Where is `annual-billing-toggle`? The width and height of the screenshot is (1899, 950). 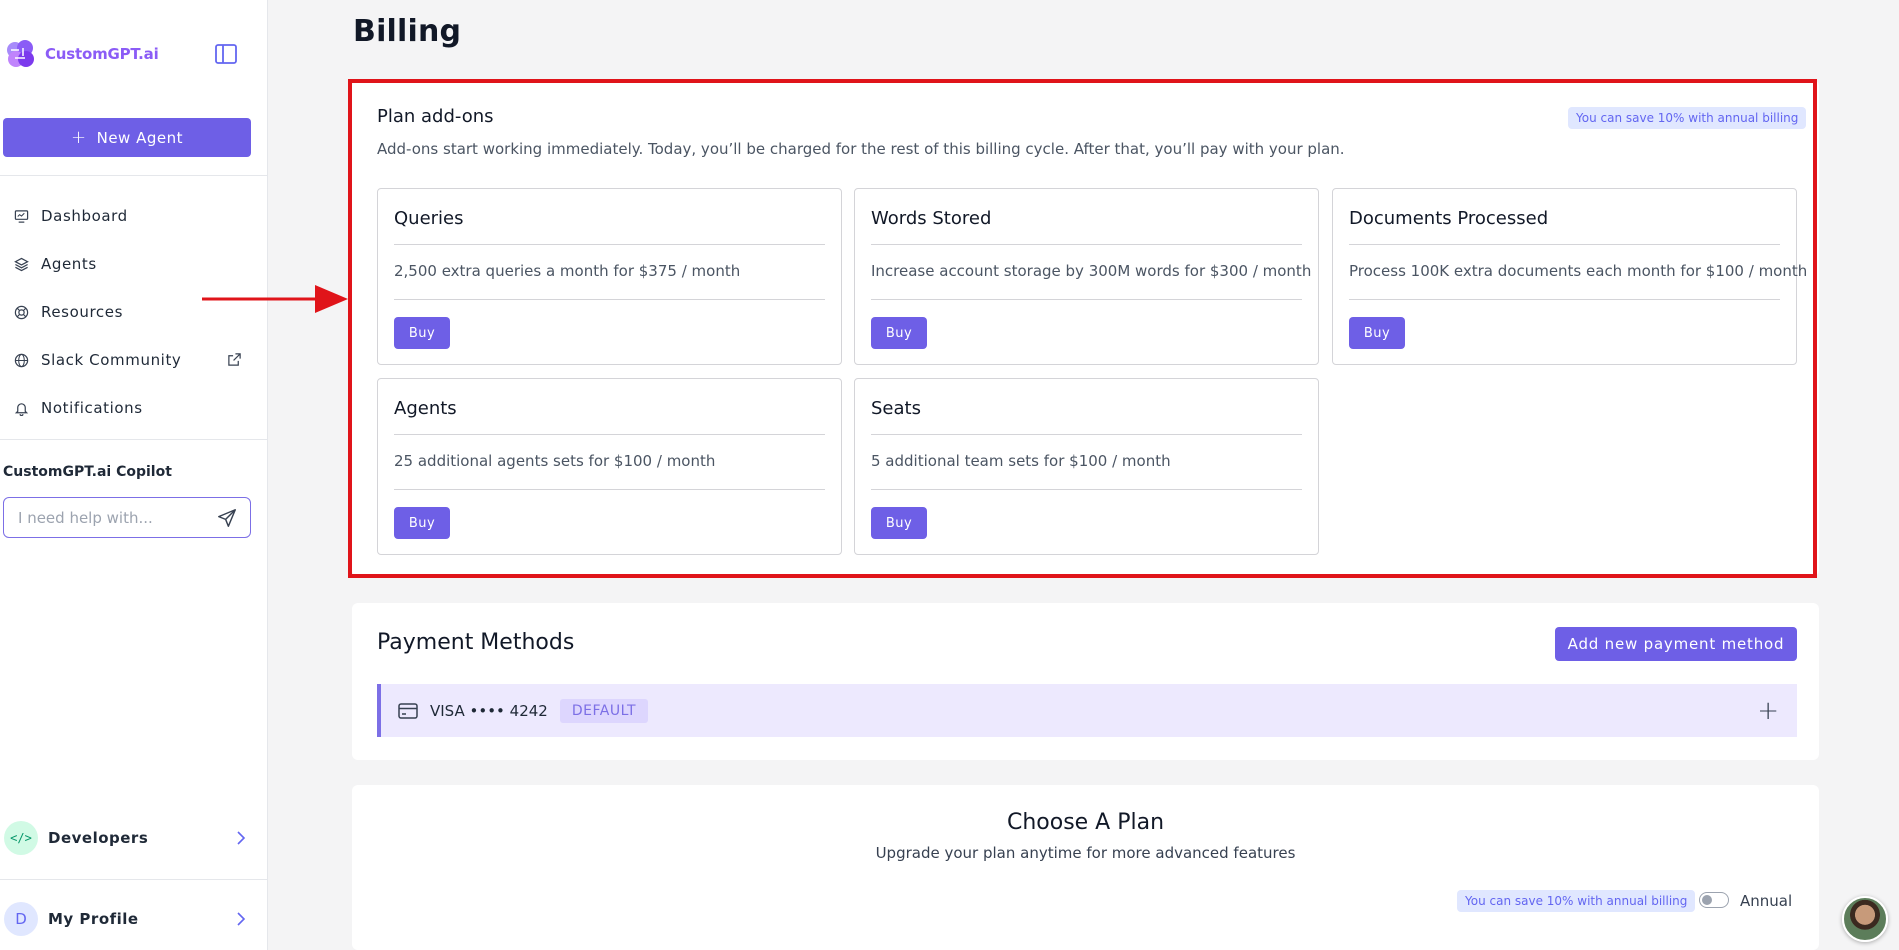 annual-billing-toggle is located at coordinates (1714, 900).